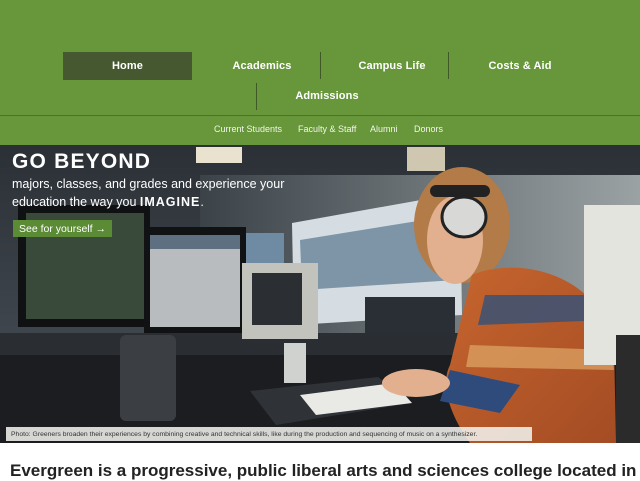 The image size is (640, 481). What do you see at coordinates (327, 96) in the screenshot?
I see `nav-admissions: Admissions` at bounding box center [327, 96].